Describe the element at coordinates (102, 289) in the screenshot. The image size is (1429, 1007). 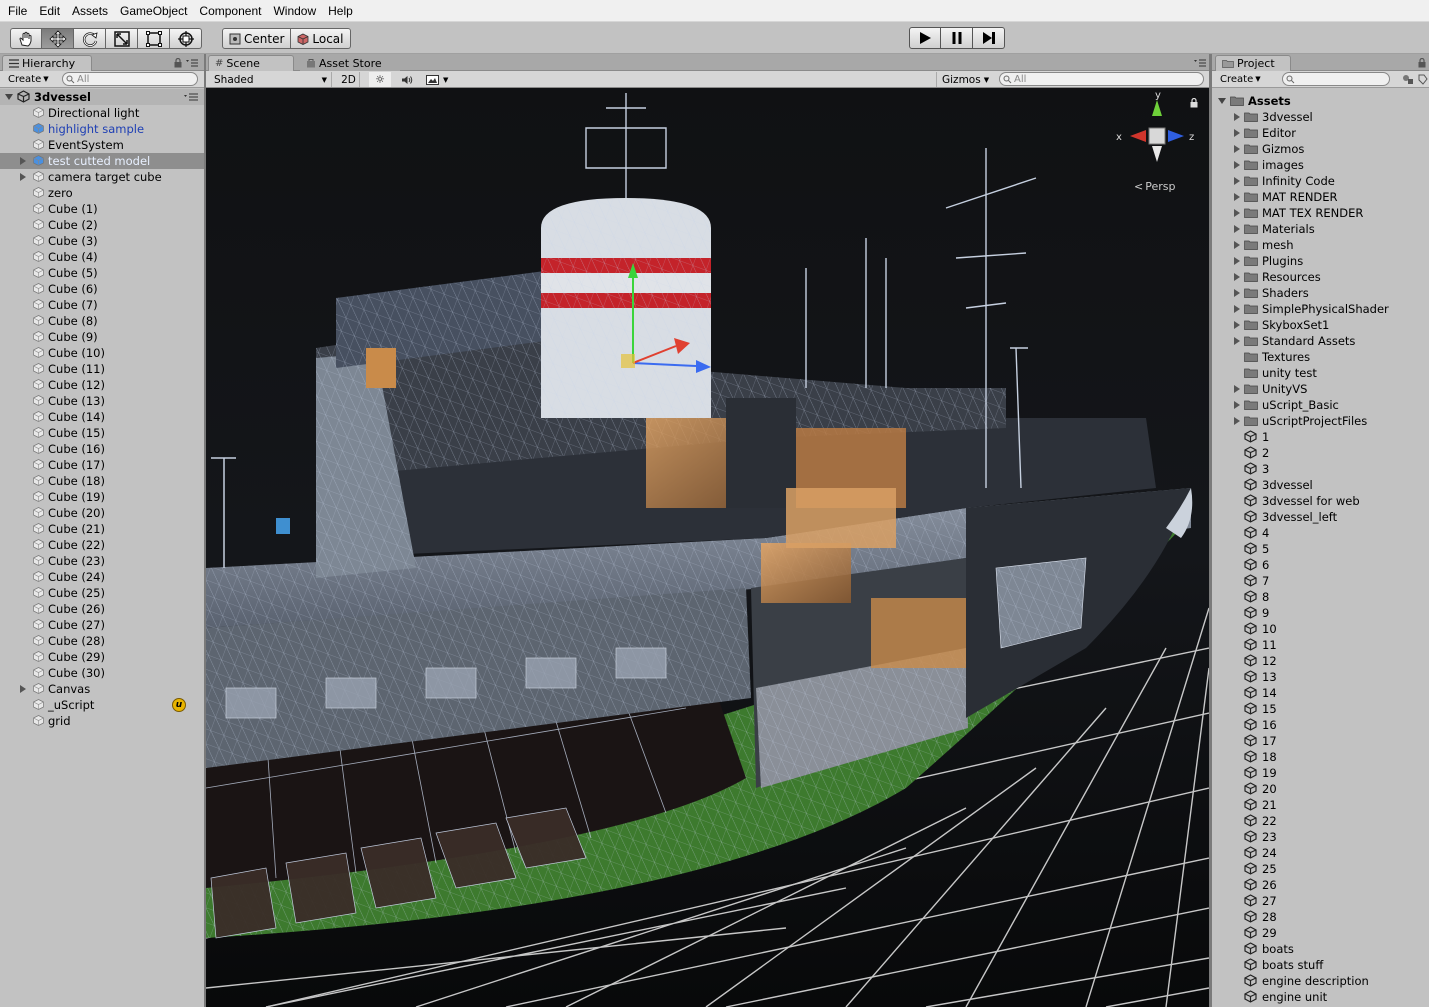
I see `hierarchy-item: Cube (6)` at that location.